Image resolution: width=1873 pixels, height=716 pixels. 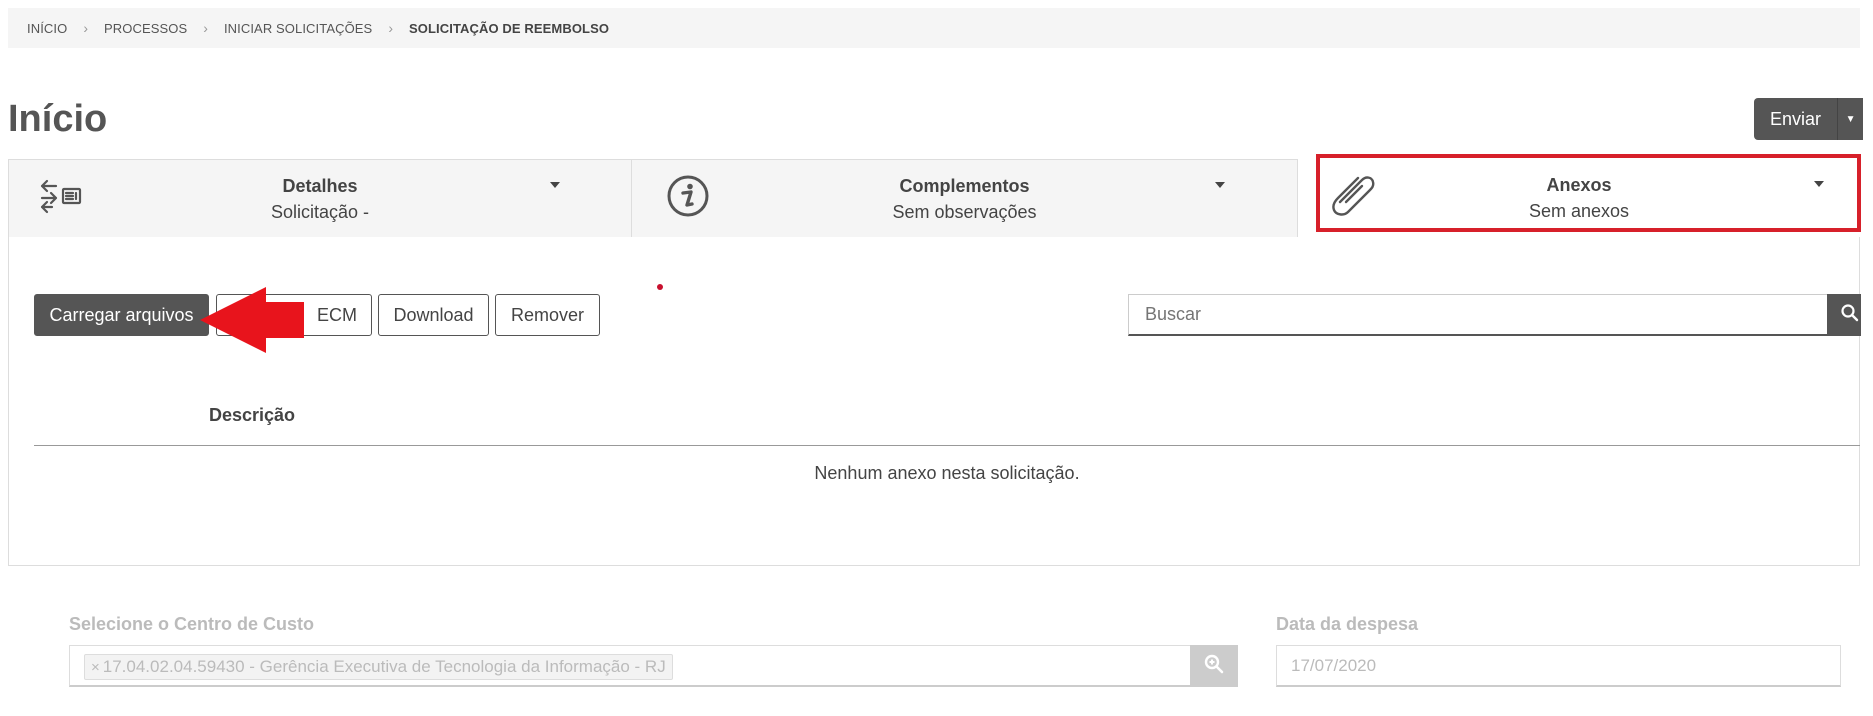 I want to click on tab-anexos-title: Anexos, so click(x=1579, y=185).